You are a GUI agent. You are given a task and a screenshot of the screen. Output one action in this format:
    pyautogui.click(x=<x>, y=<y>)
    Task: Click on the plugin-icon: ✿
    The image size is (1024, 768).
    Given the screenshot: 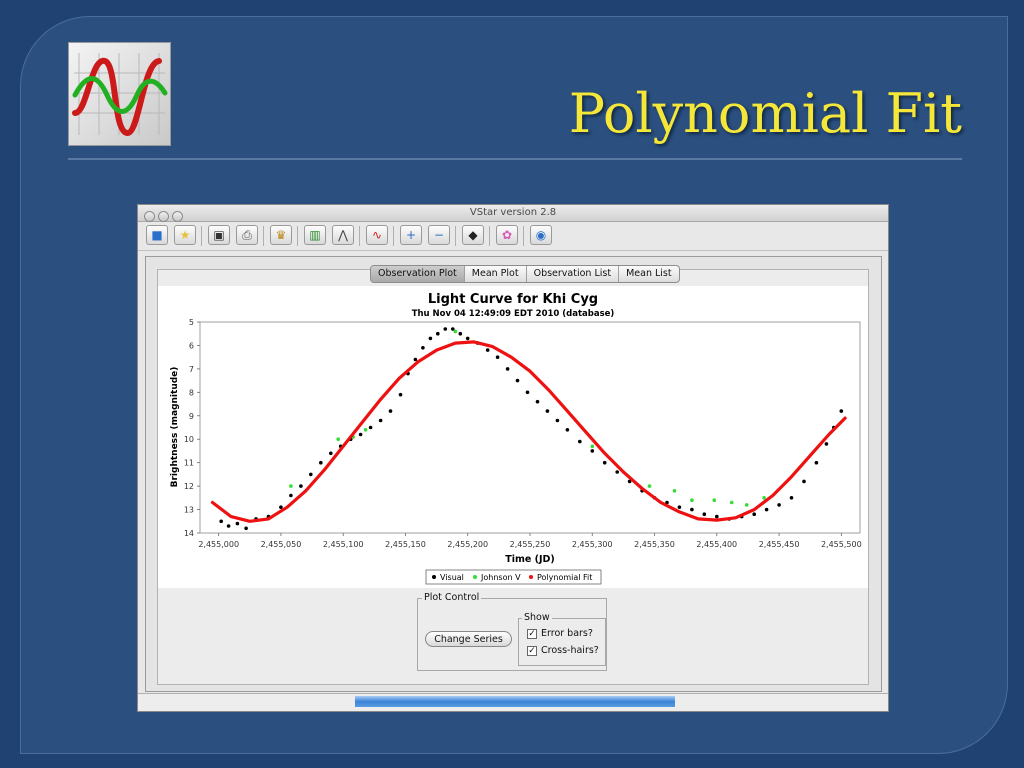 What is the action you would take?
    pyautogui.click(x=507, y=235)
    